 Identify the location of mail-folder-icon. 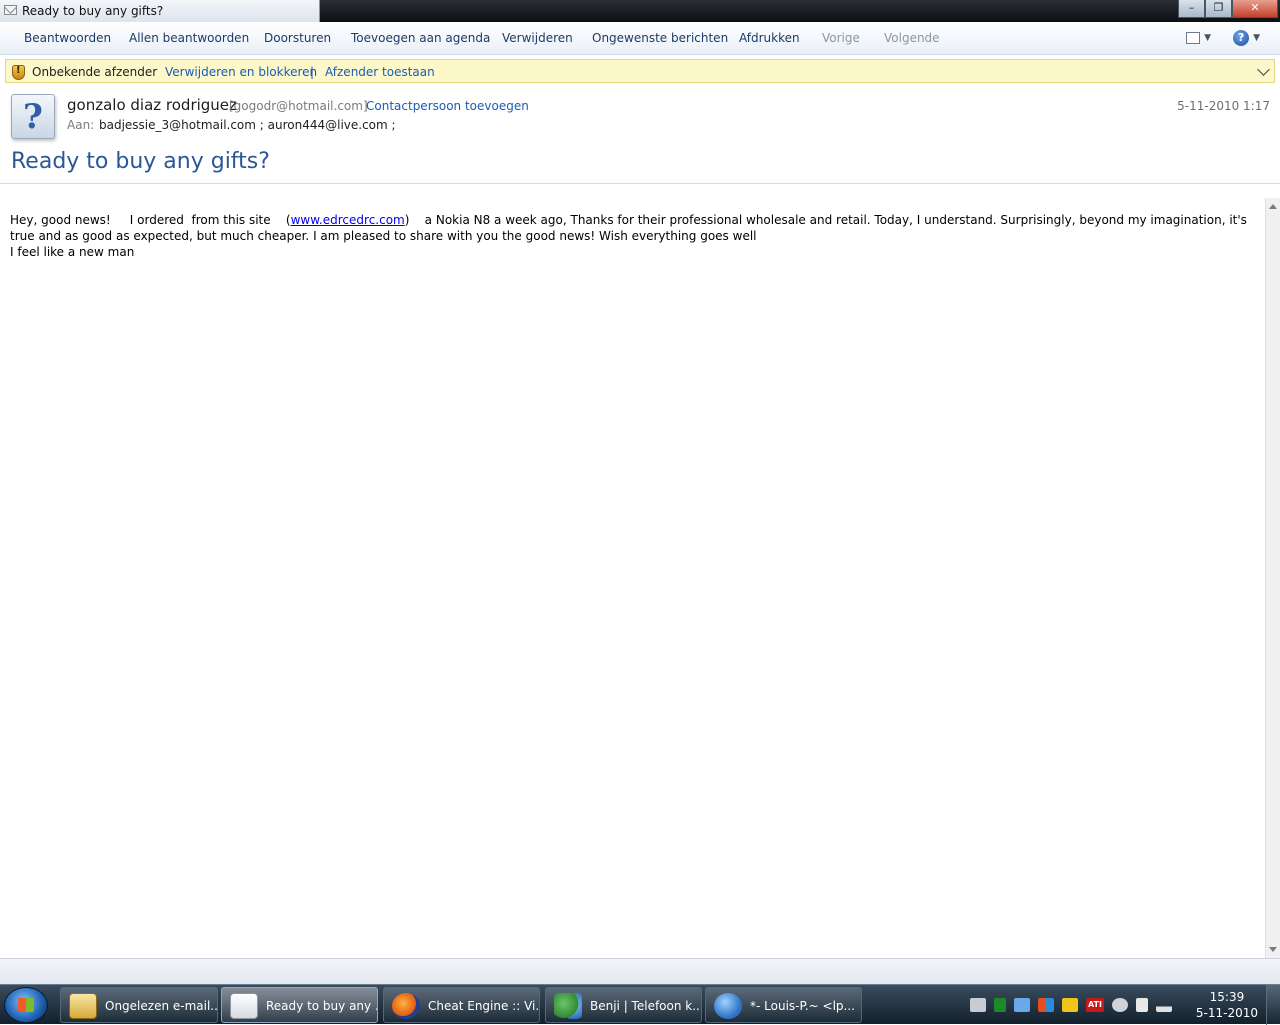
(83, 1006).